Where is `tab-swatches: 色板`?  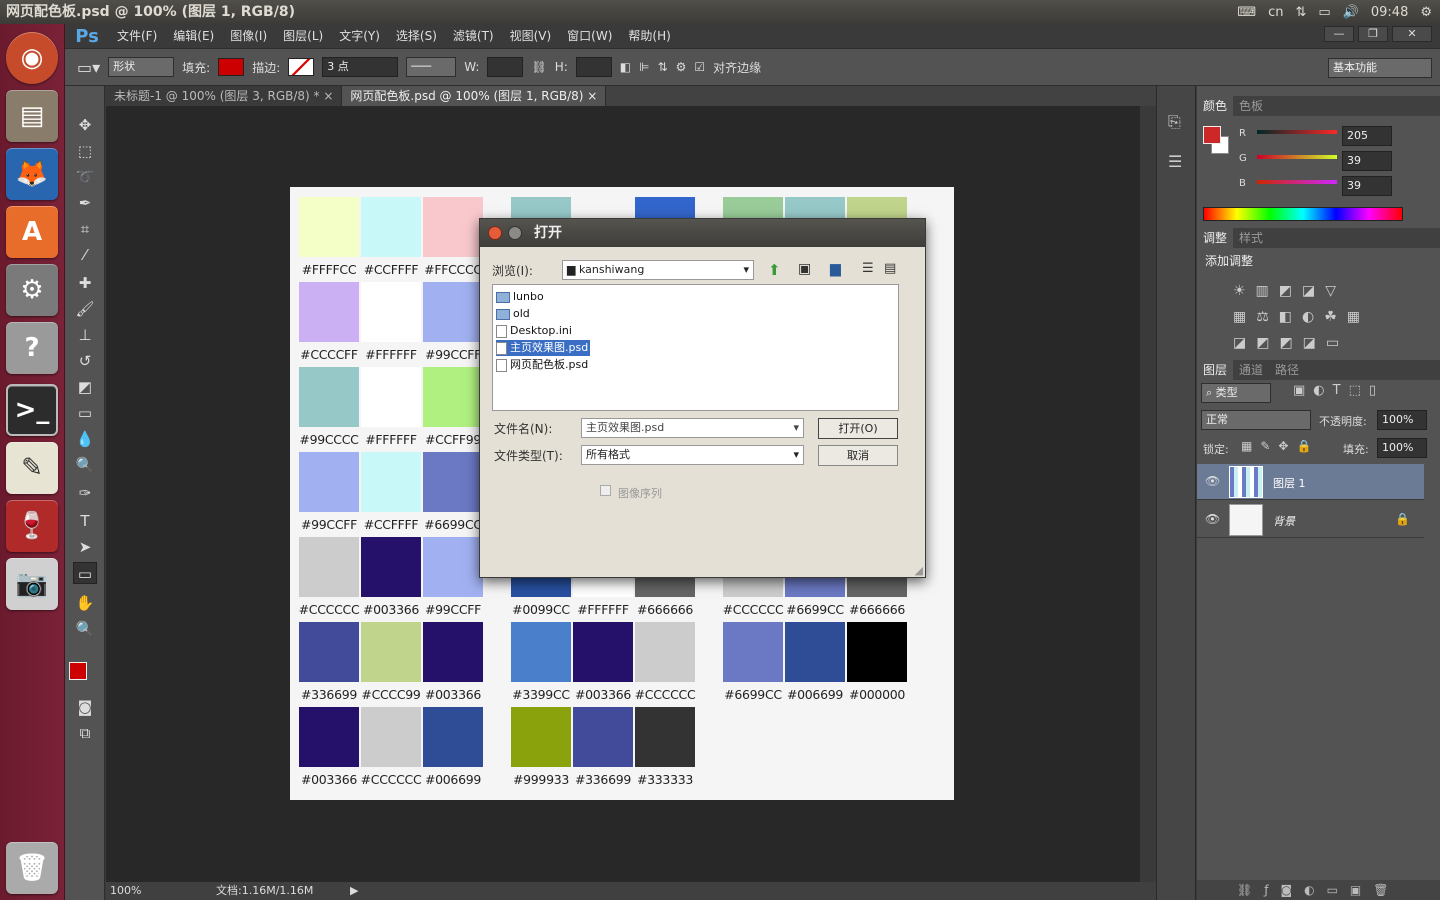
tab-swatches: 色板 is located at coordinates (1251, 106).